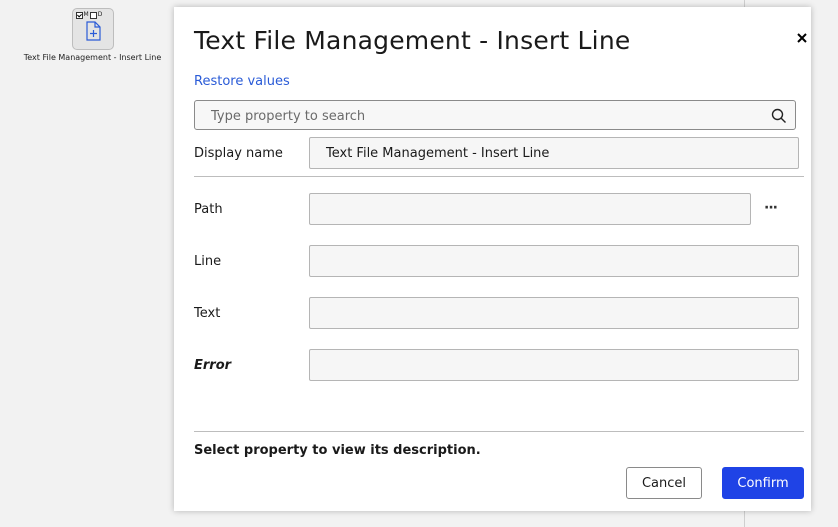  Describe the element at coordinates (664, 483) in the screenshot. I see `cancel-button: Cancel` at that location.